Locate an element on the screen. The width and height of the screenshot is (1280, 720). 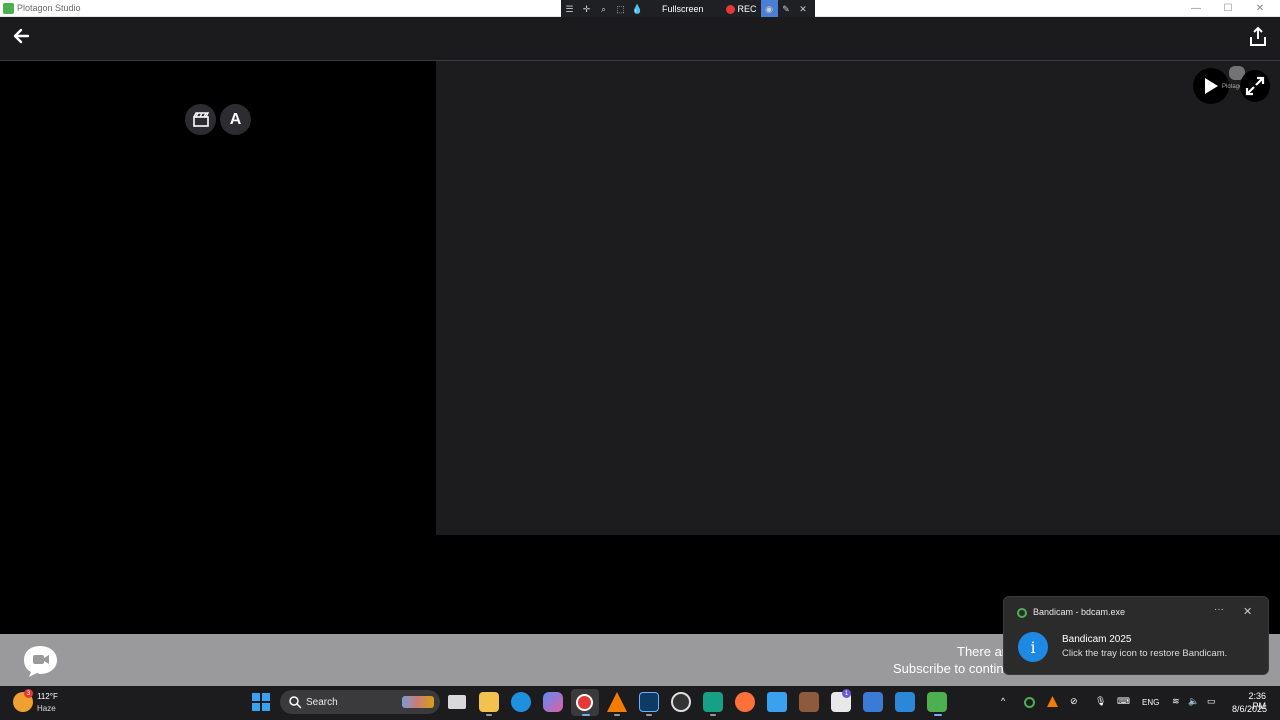
bandicam-toolbar: ☰ ✛ ⌕ ⬚ 💧 Fullscreen REC ◉ ✎ ✕ is located at coordinates (688, 9).